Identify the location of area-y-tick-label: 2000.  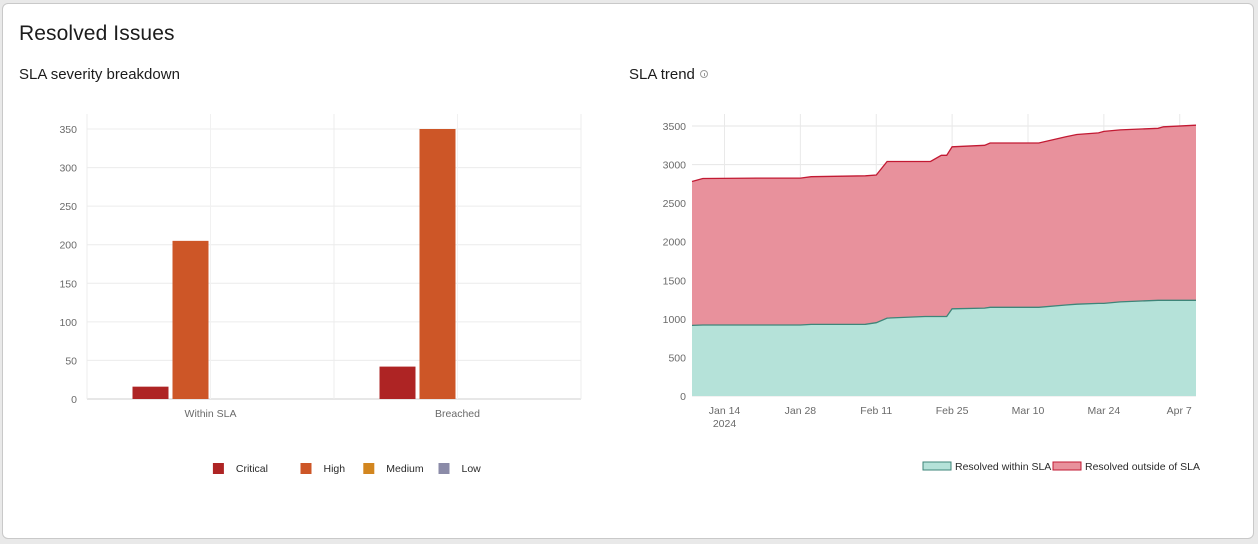
(675, 243).